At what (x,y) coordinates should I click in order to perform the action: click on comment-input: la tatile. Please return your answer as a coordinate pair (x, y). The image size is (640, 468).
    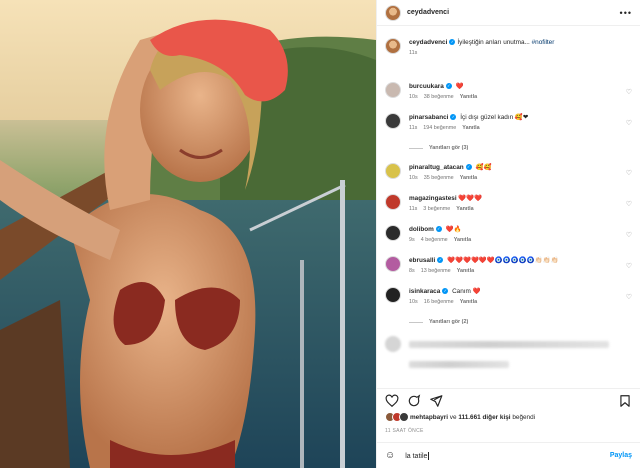
    Looking at the image, I should click on (507, 455).